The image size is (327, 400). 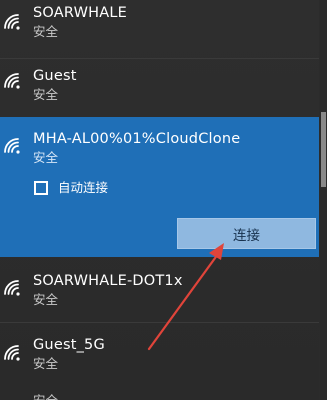 I want to click on network-ssid: Guest_5G, so click(x=69, y=345).